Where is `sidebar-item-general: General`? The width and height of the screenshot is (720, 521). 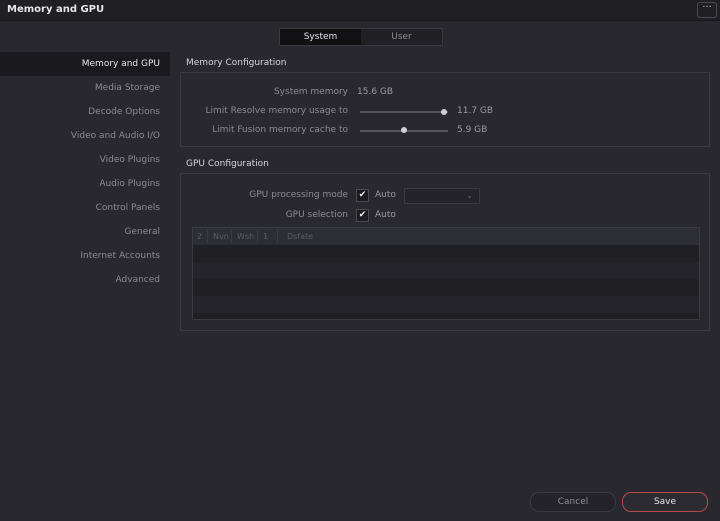 sidebar-item-general: General is located at coordinates (85, 232).